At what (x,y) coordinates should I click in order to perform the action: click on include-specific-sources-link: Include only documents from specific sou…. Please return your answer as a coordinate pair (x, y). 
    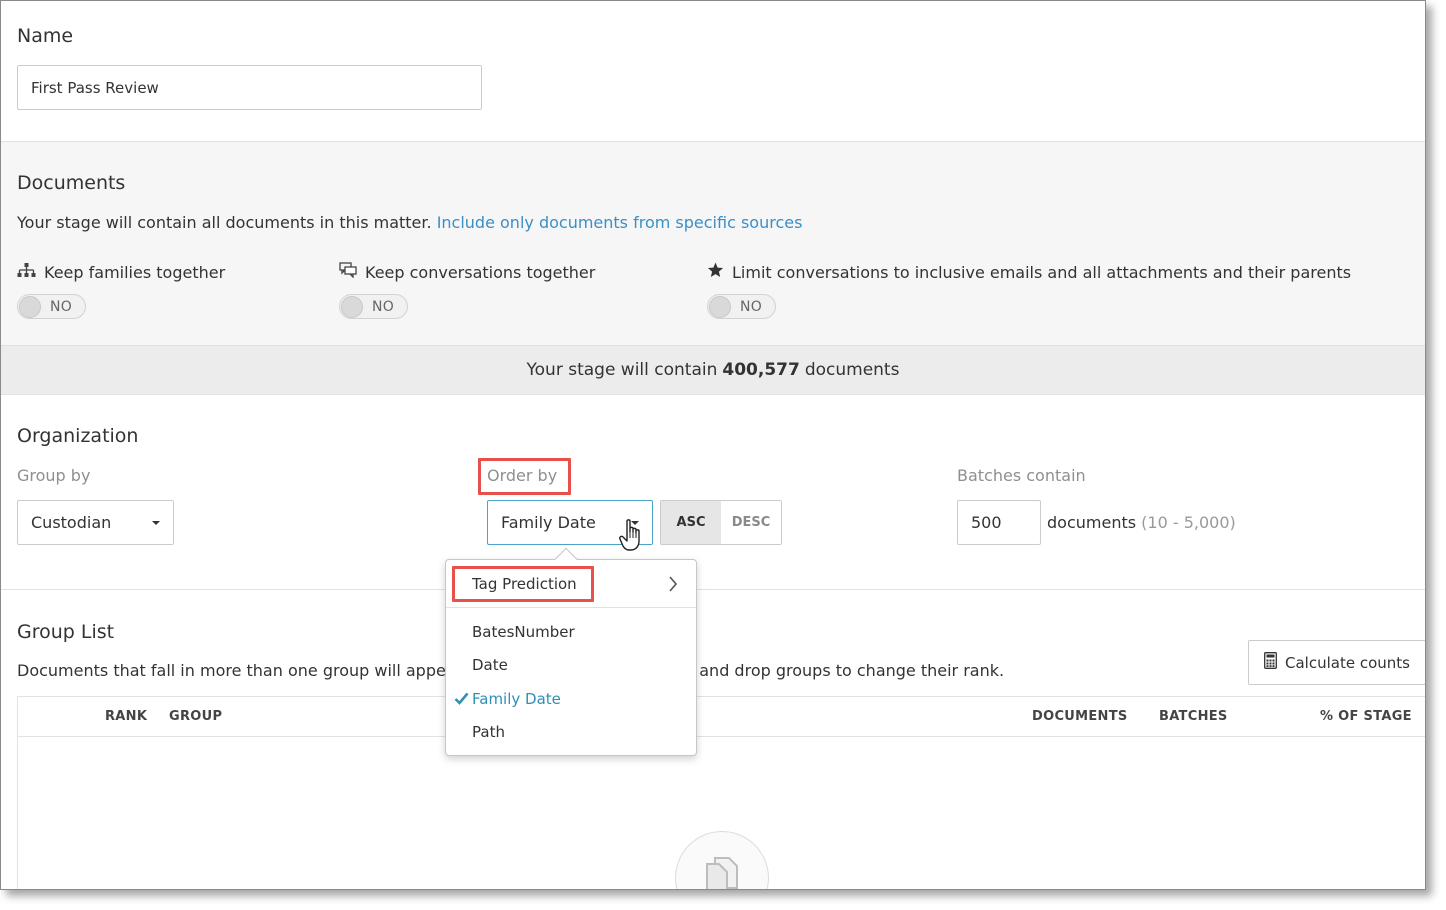
    Looking at the image, I should click on (620, 222).